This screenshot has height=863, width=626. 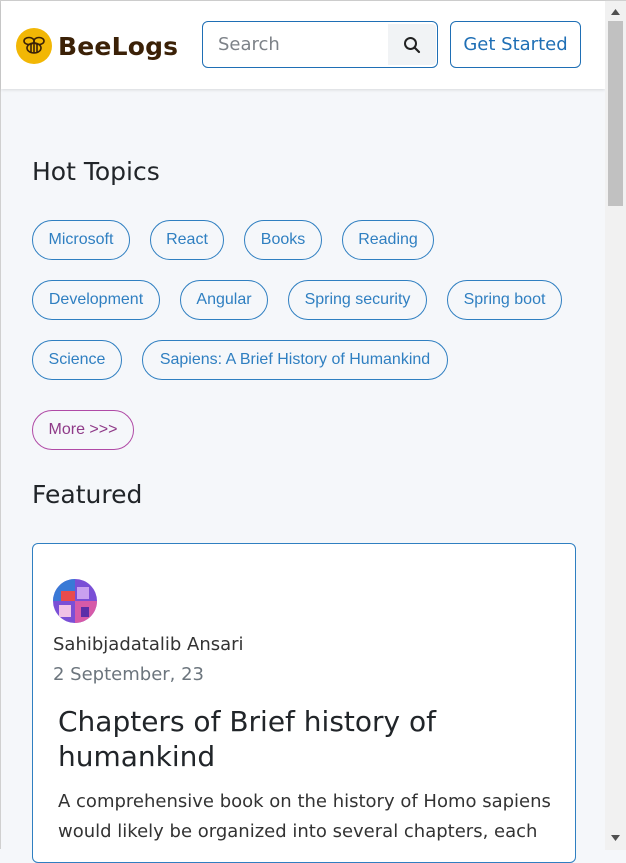 What do you see at coordinates (615, 113) in the screenshot?
I see `scrollbar-thumb` at bounding box center [615, 113].